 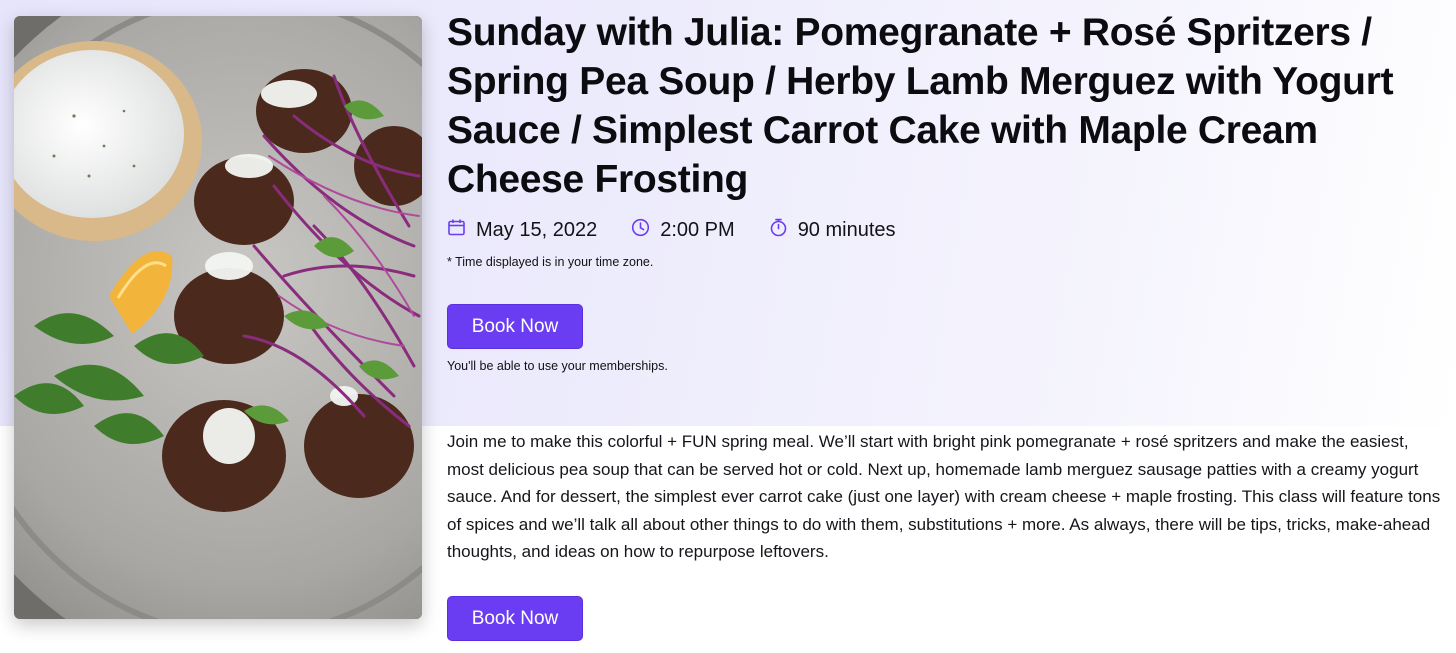 I want to click on event-meta: May 15, 2022 2:00 PM 90 minutes, so click(x=944, y=230).